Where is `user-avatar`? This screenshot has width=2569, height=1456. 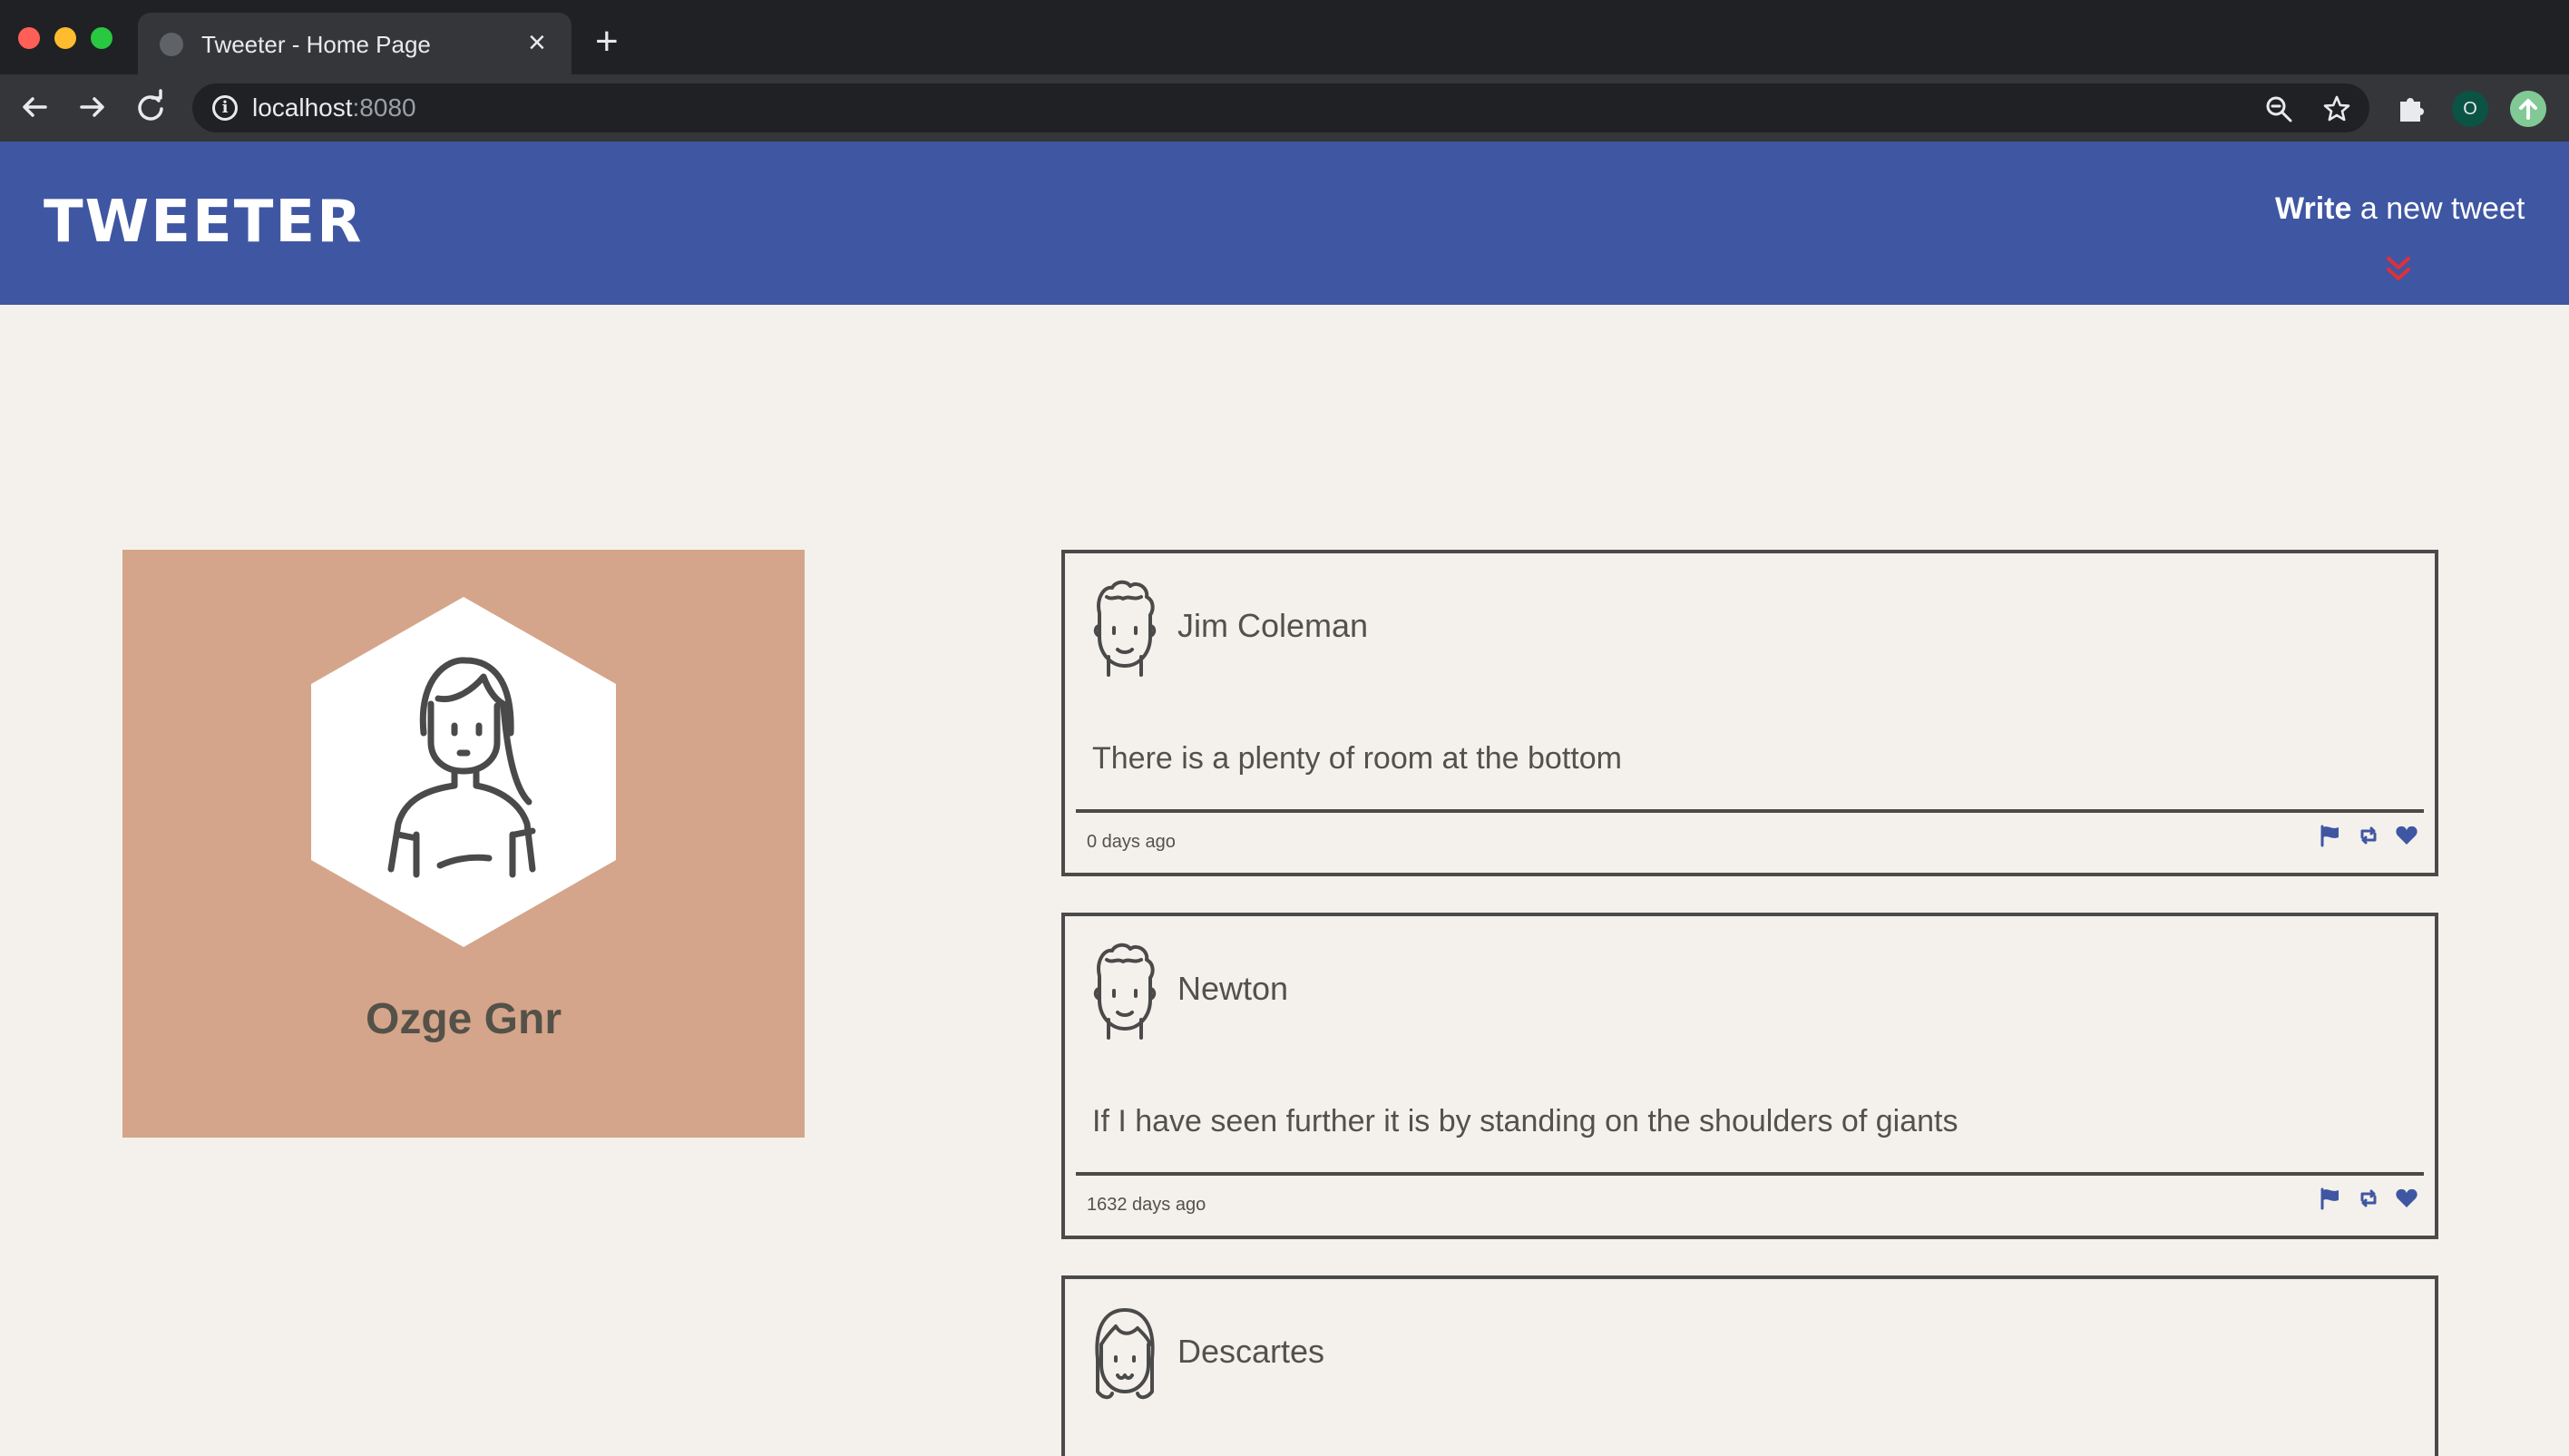
user-avatar is located at coordinates (463, 772).